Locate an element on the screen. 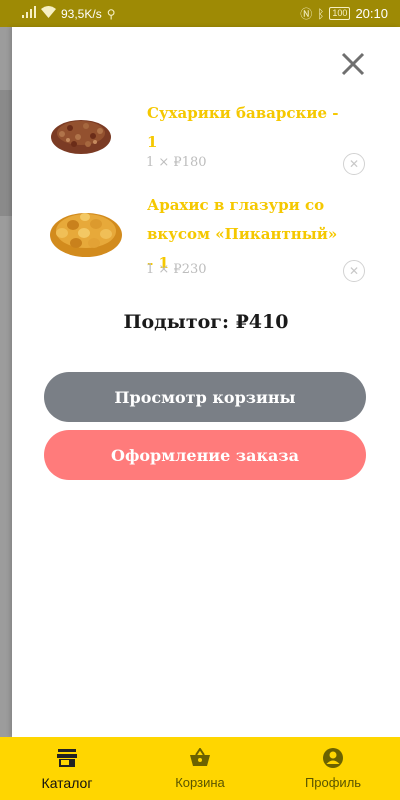 This screenshot has width=400, height=800. background-page-header is located at coordinates (6, 153).